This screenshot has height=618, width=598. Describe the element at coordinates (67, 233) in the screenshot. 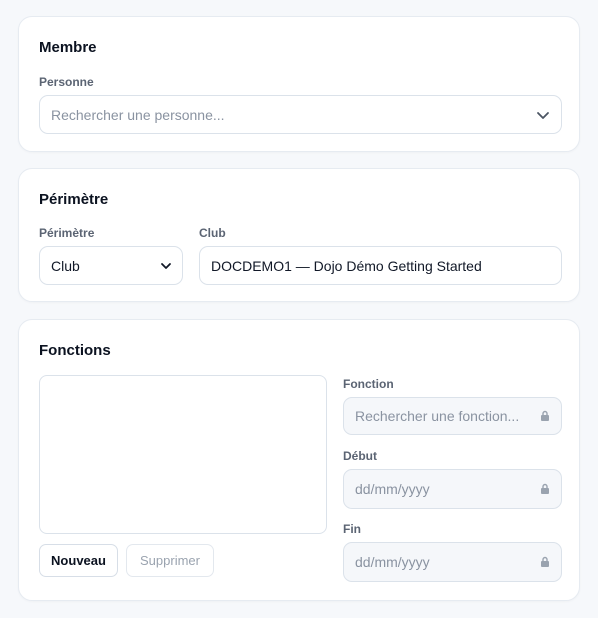

I see `perimetre-label: Périmètre` at that location.